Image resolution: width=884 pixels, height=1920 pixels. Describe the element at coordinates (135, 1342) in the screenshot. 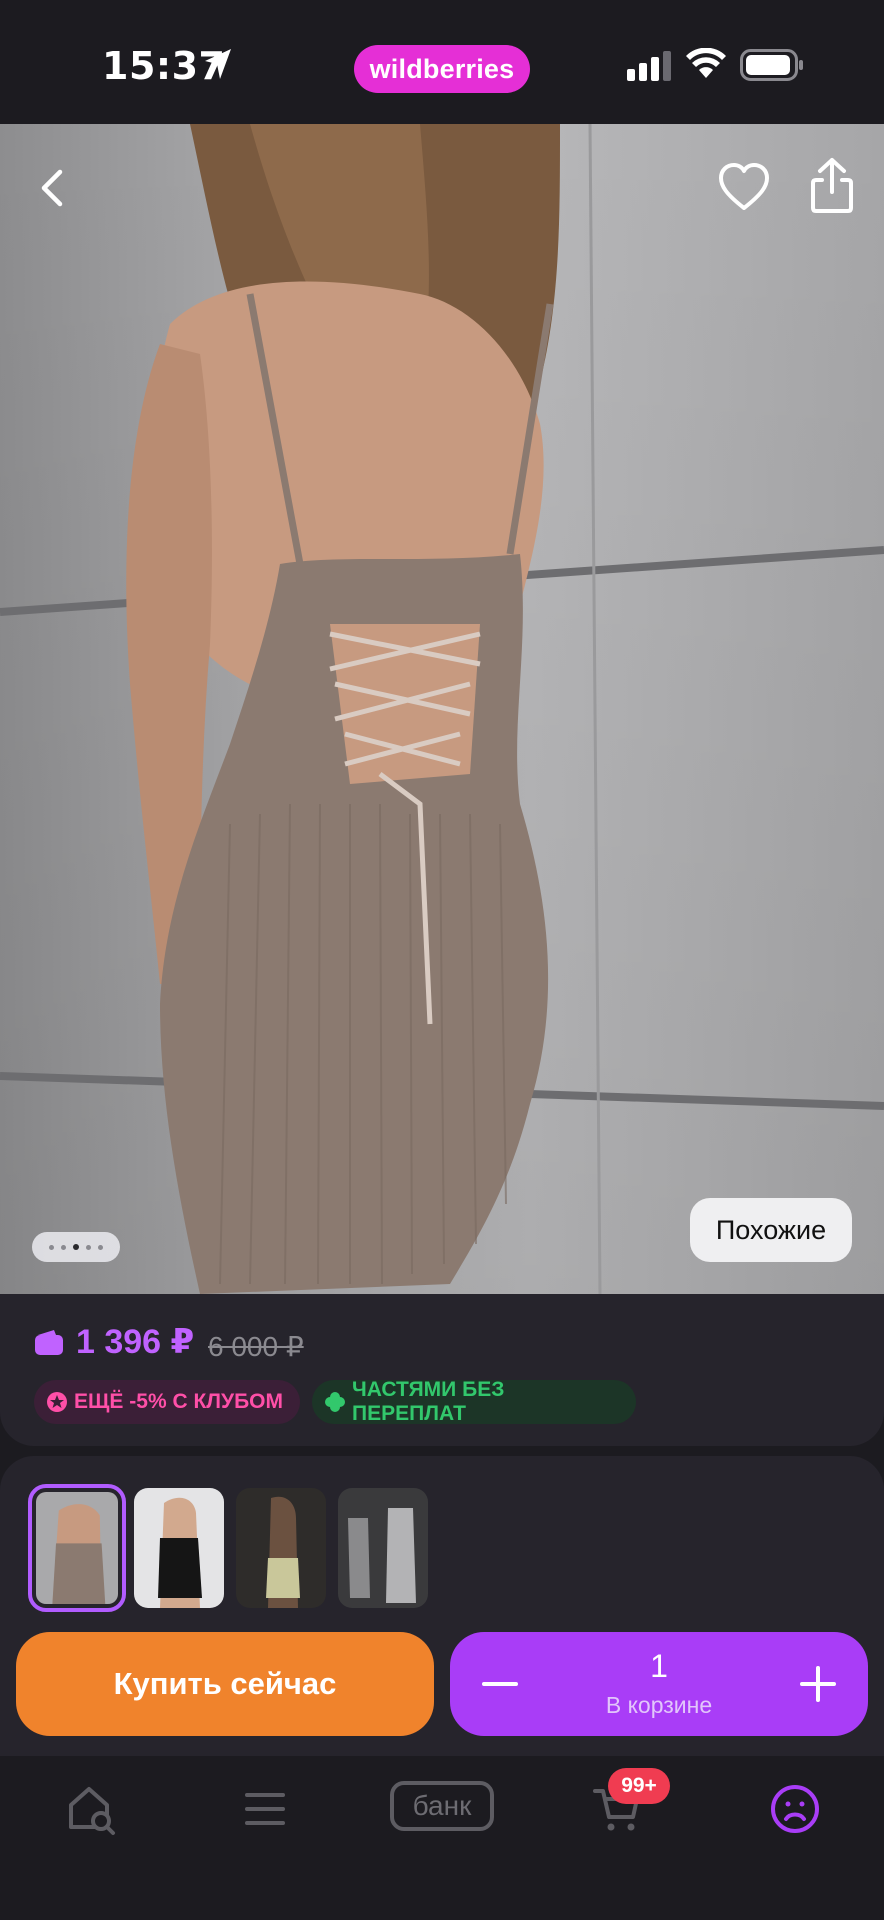

I see `current-price: 1 396 ₽` at that location.